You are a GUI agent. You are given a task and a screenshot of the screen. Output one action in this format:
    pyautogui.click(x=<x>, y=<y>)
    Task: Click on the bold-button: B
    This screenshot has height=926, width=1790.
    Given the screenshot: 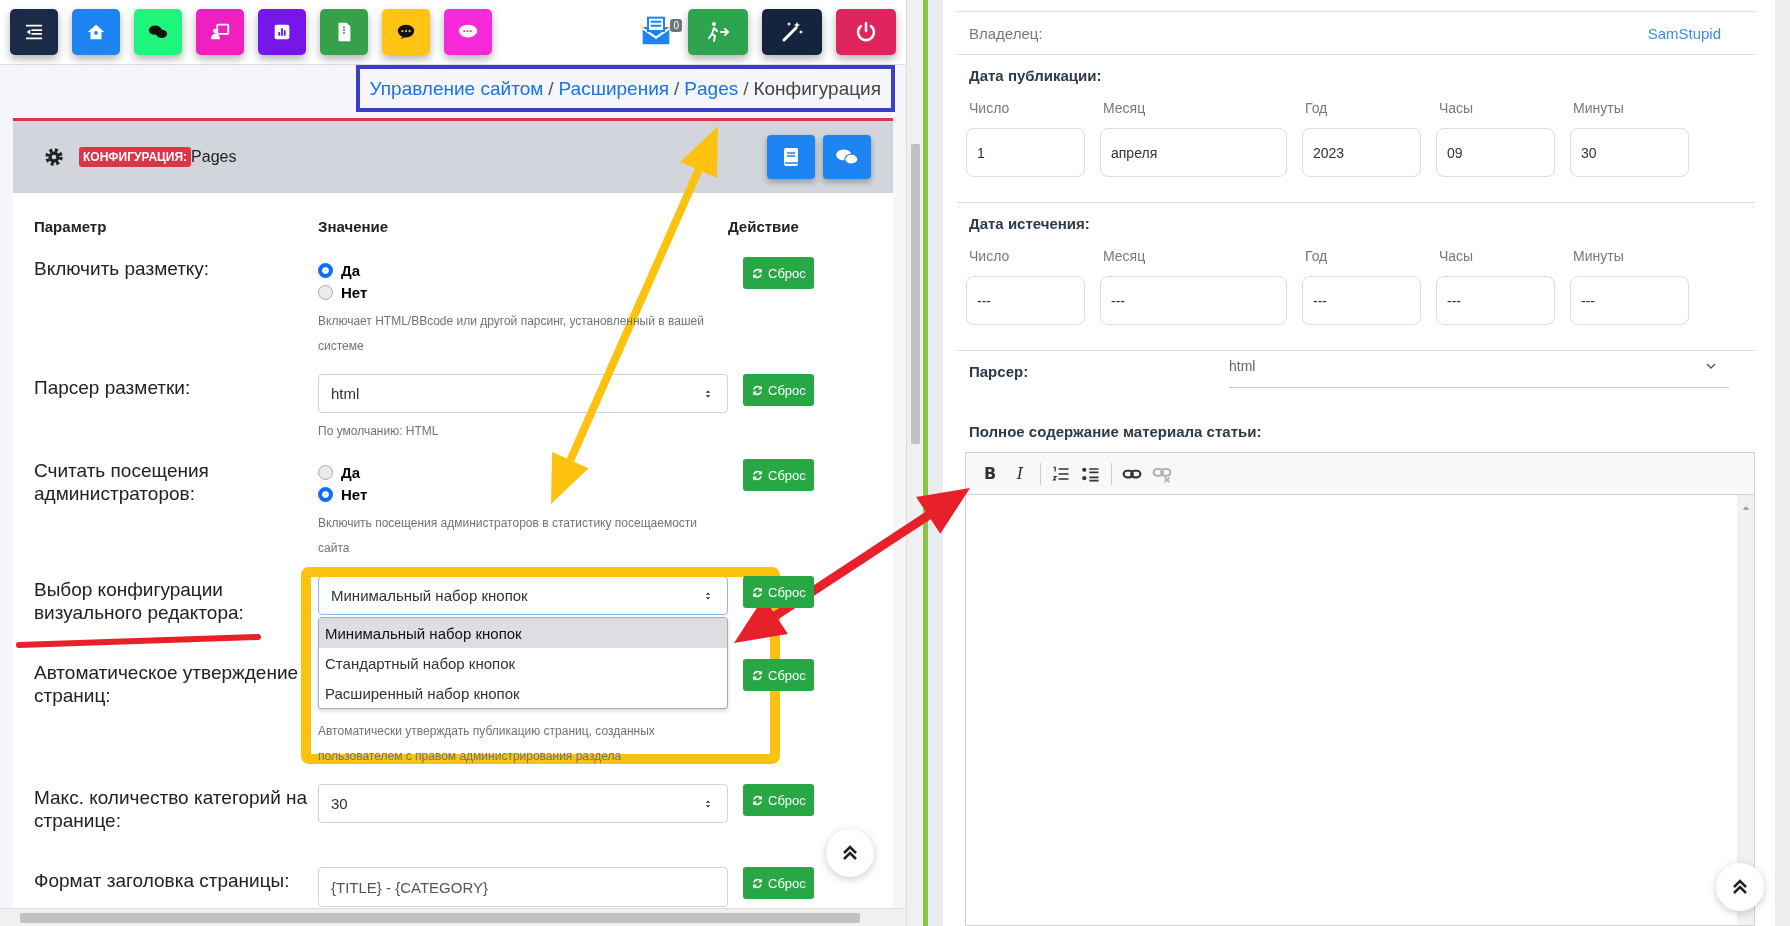 What is the action you would take?
    pyautogui.click(x=990, y=473)
    